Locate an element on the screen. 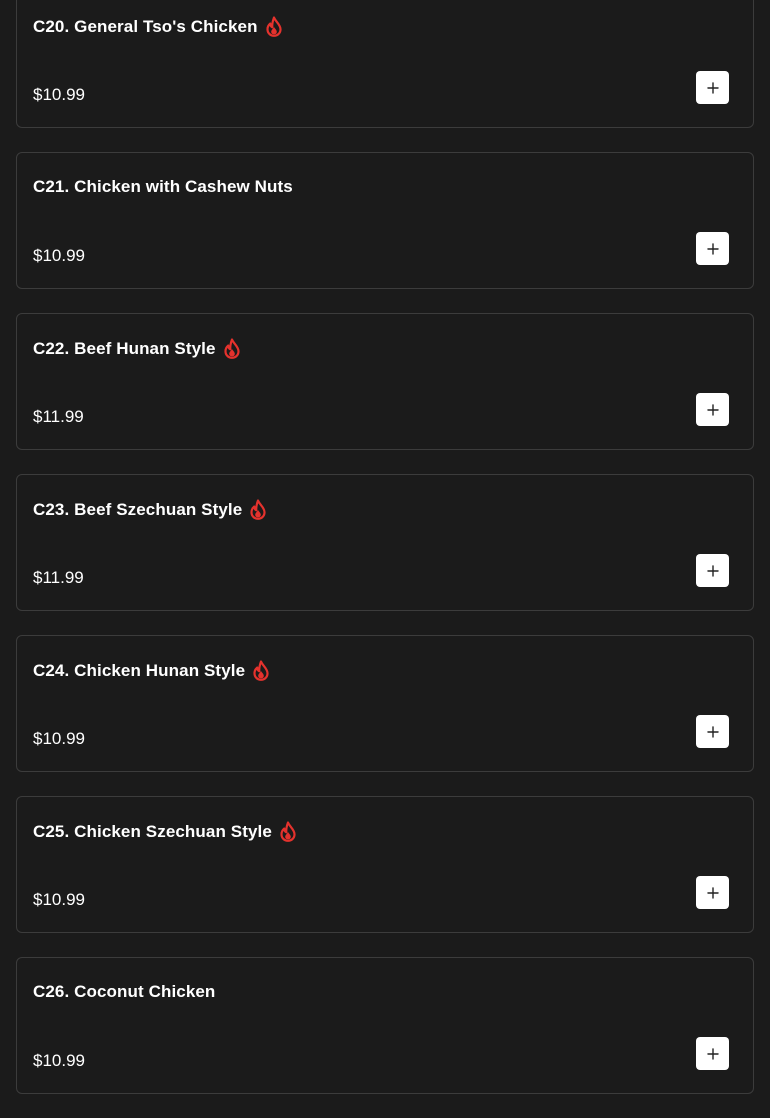 The image size is (770, 1118). menu-item-card: C23. Beef Szechuan Style $11.99 is located at coordinates (385, 542).